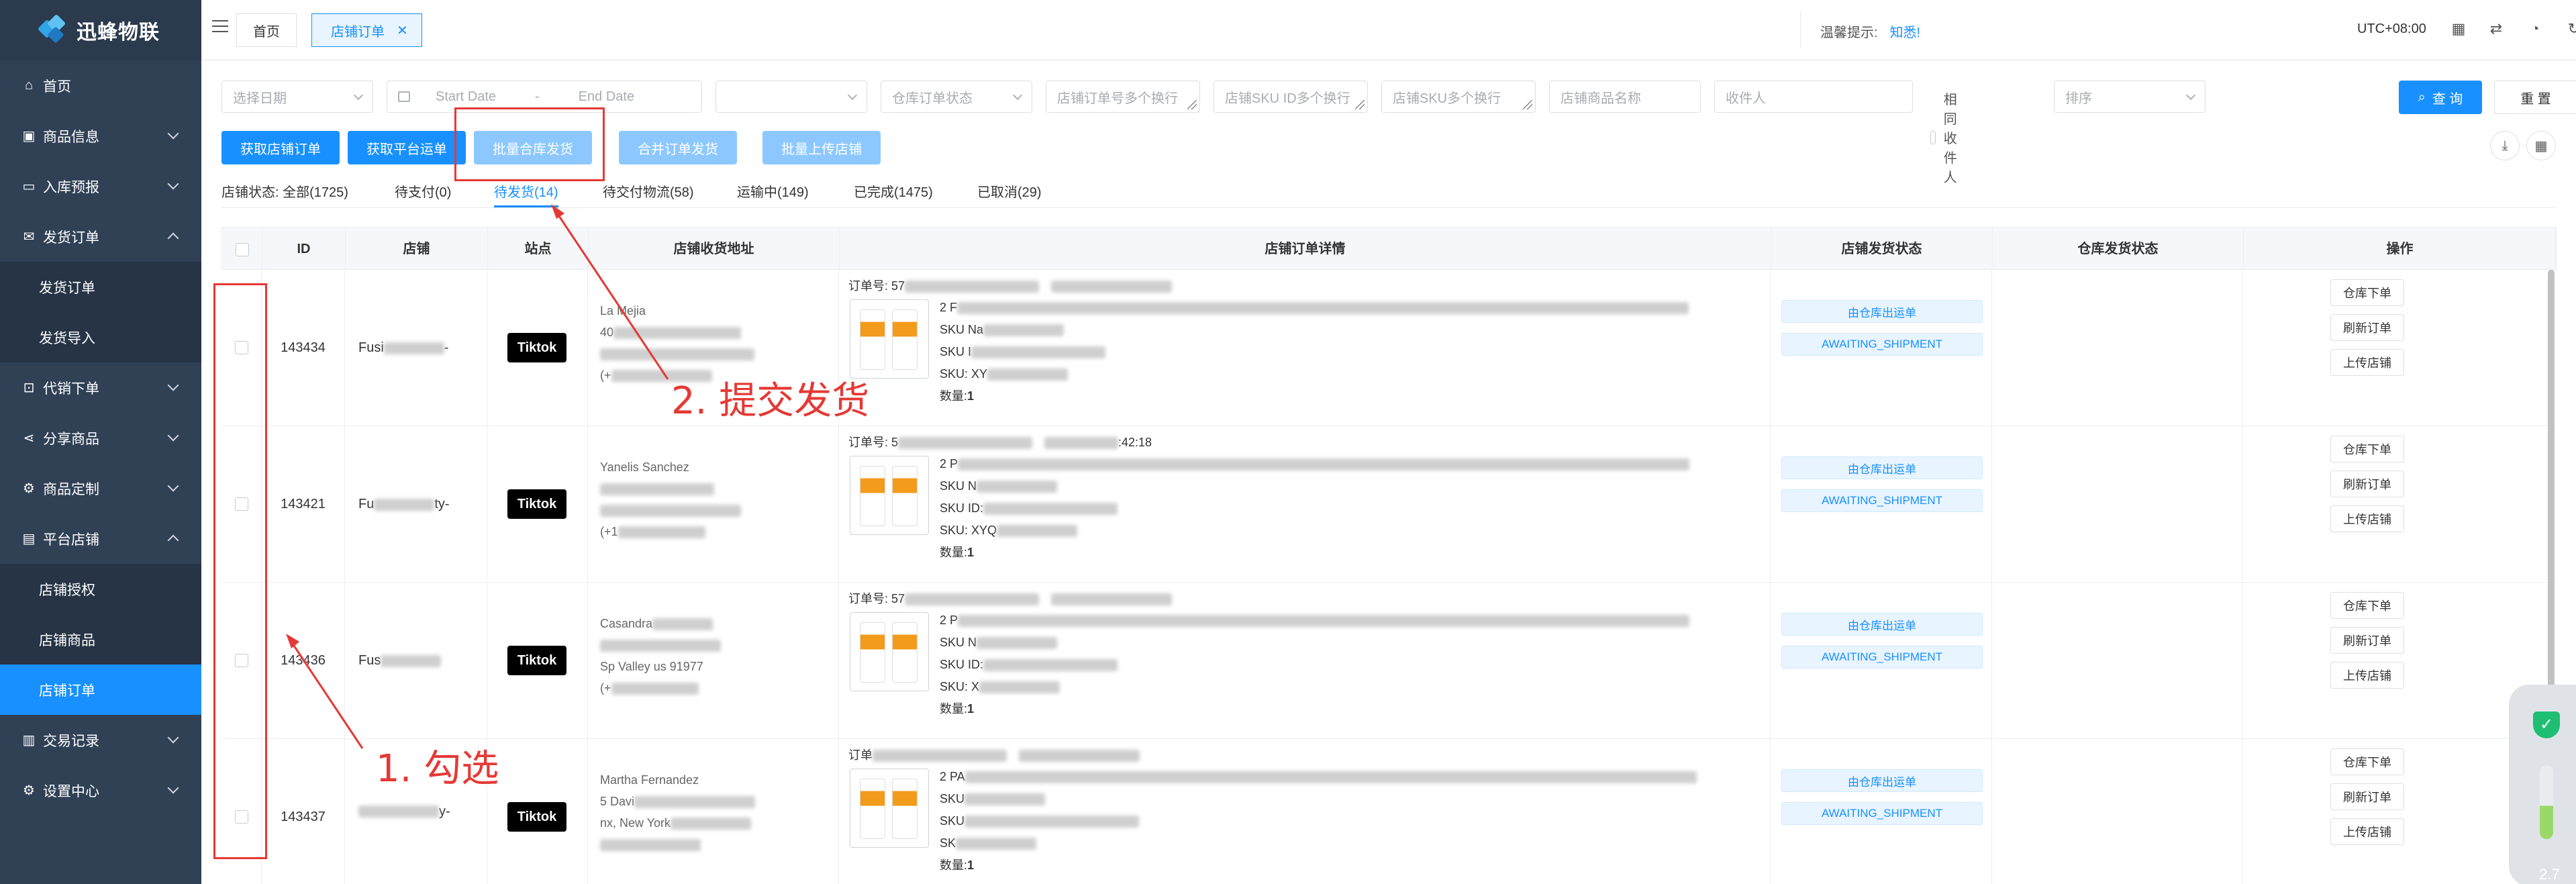 This screenshot has height=884, width=2576. What do you see at coordinates (2130, 97) in the screenshot?
I see `sort-select: 排序` at bounding box center [2130, 97].